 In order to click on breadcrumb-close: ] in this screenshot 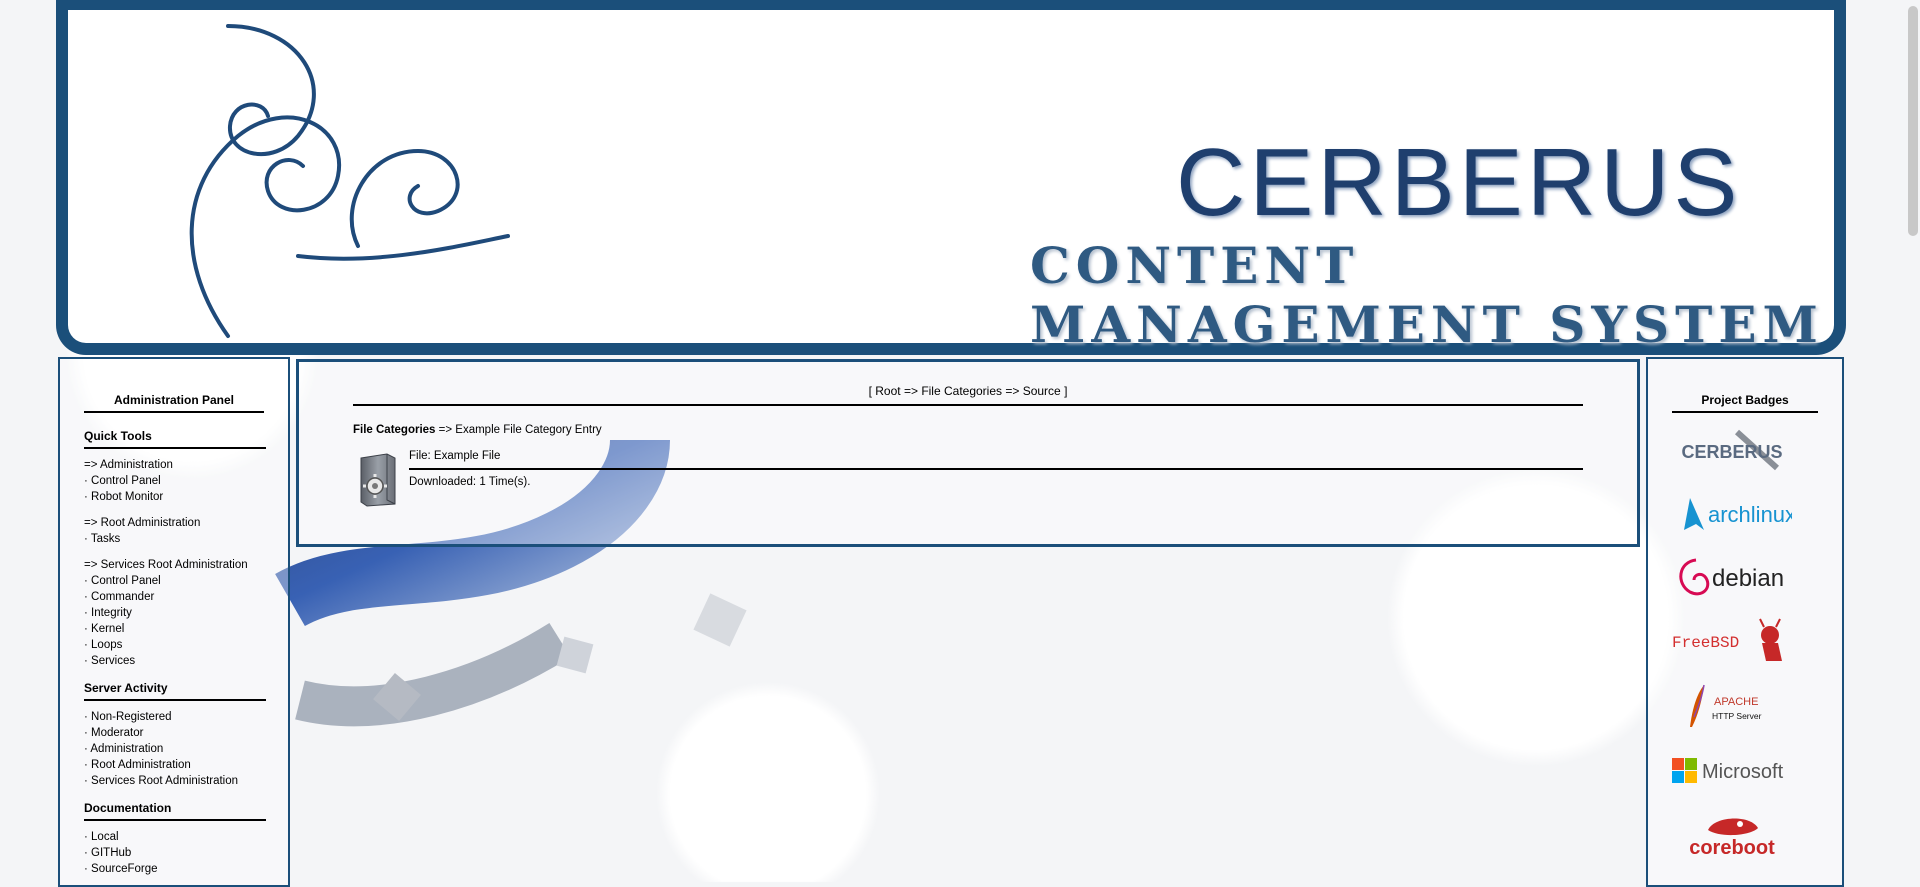, I will do `click(1064, 391)`.